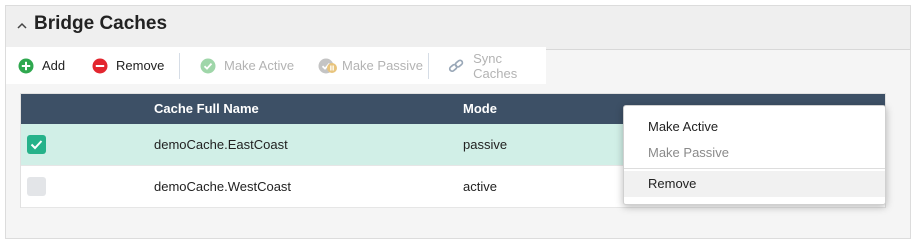 The image size is (915, 243). I want to click on remove-button: Remove, so click(128, 65).